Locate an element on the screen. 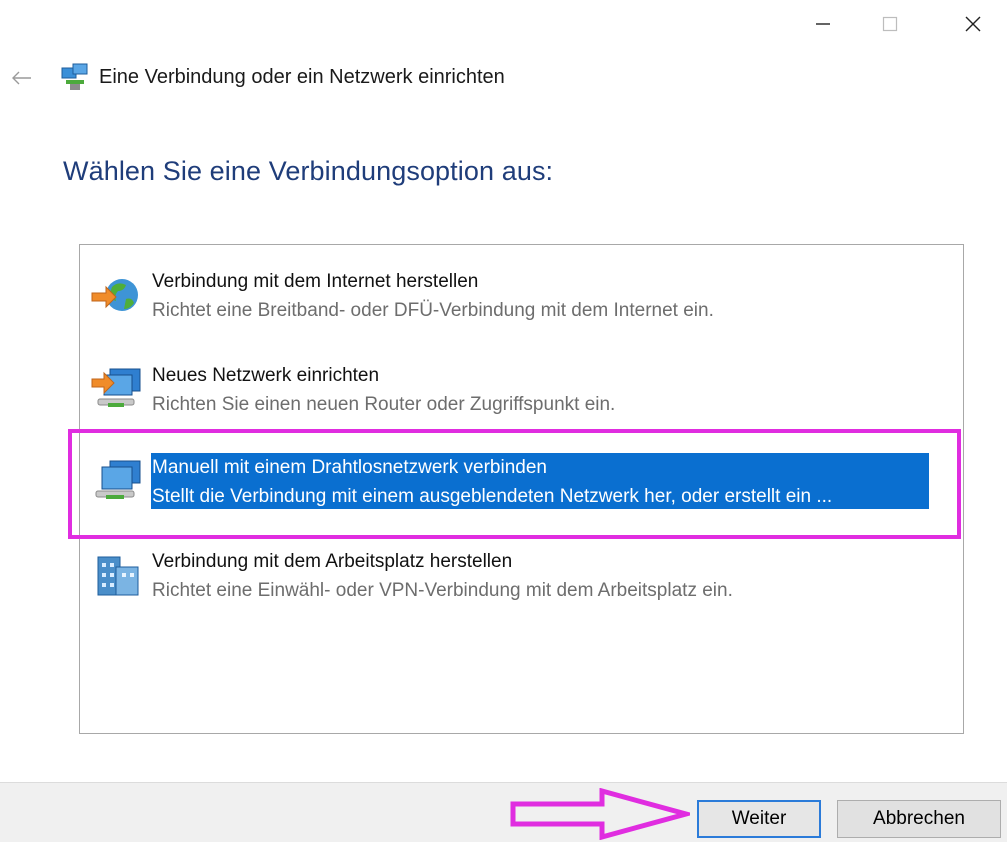 The image size is (1007, 842). maximize-button is located at coordinates (890, 24).